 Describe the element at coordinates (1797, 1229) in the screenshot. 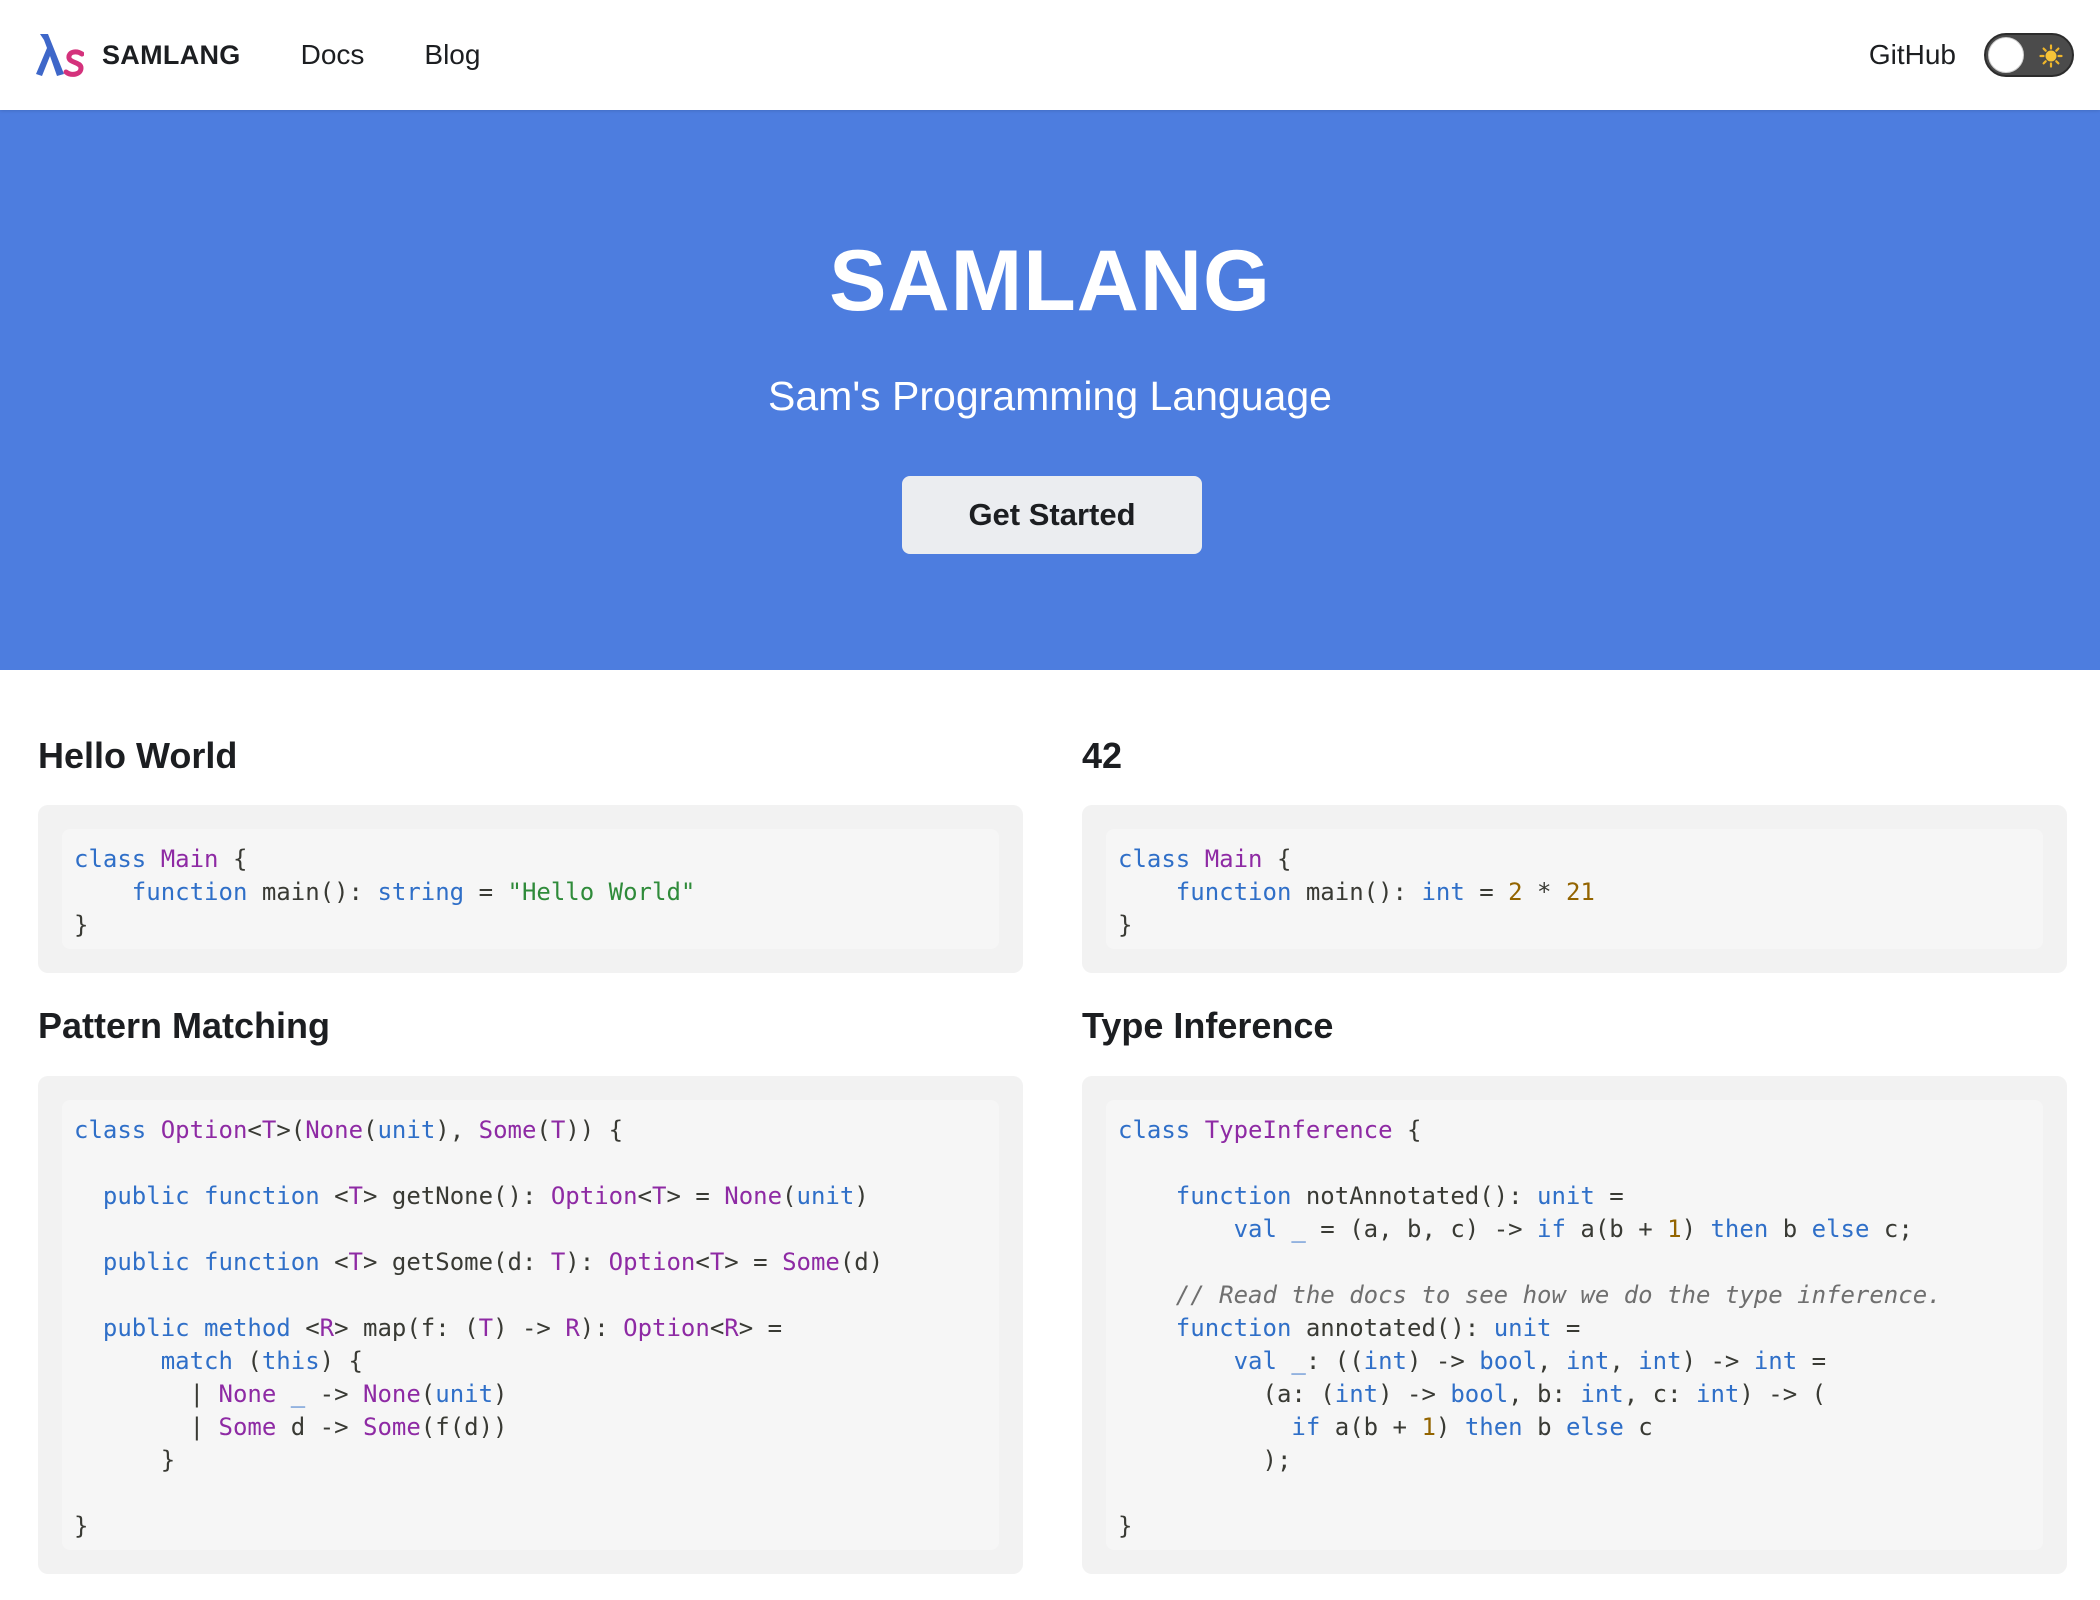

I see `code-token: b` at that location.